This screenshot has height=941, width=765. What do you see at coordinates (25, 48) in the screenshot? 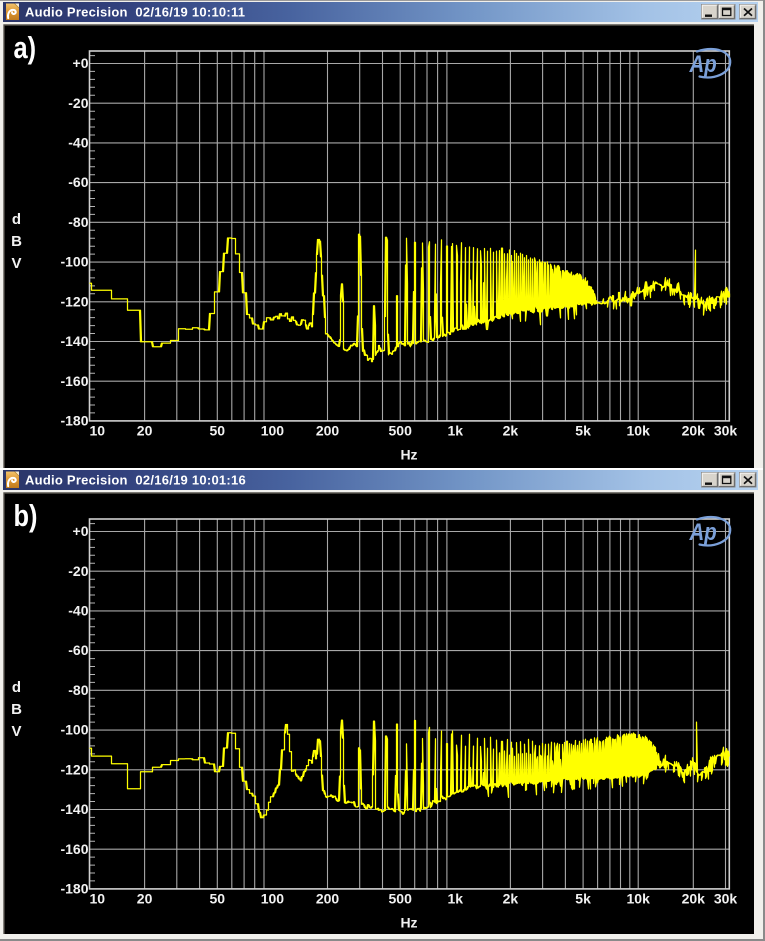
I see `svg-text: a)` at bounding box center [25, 48].